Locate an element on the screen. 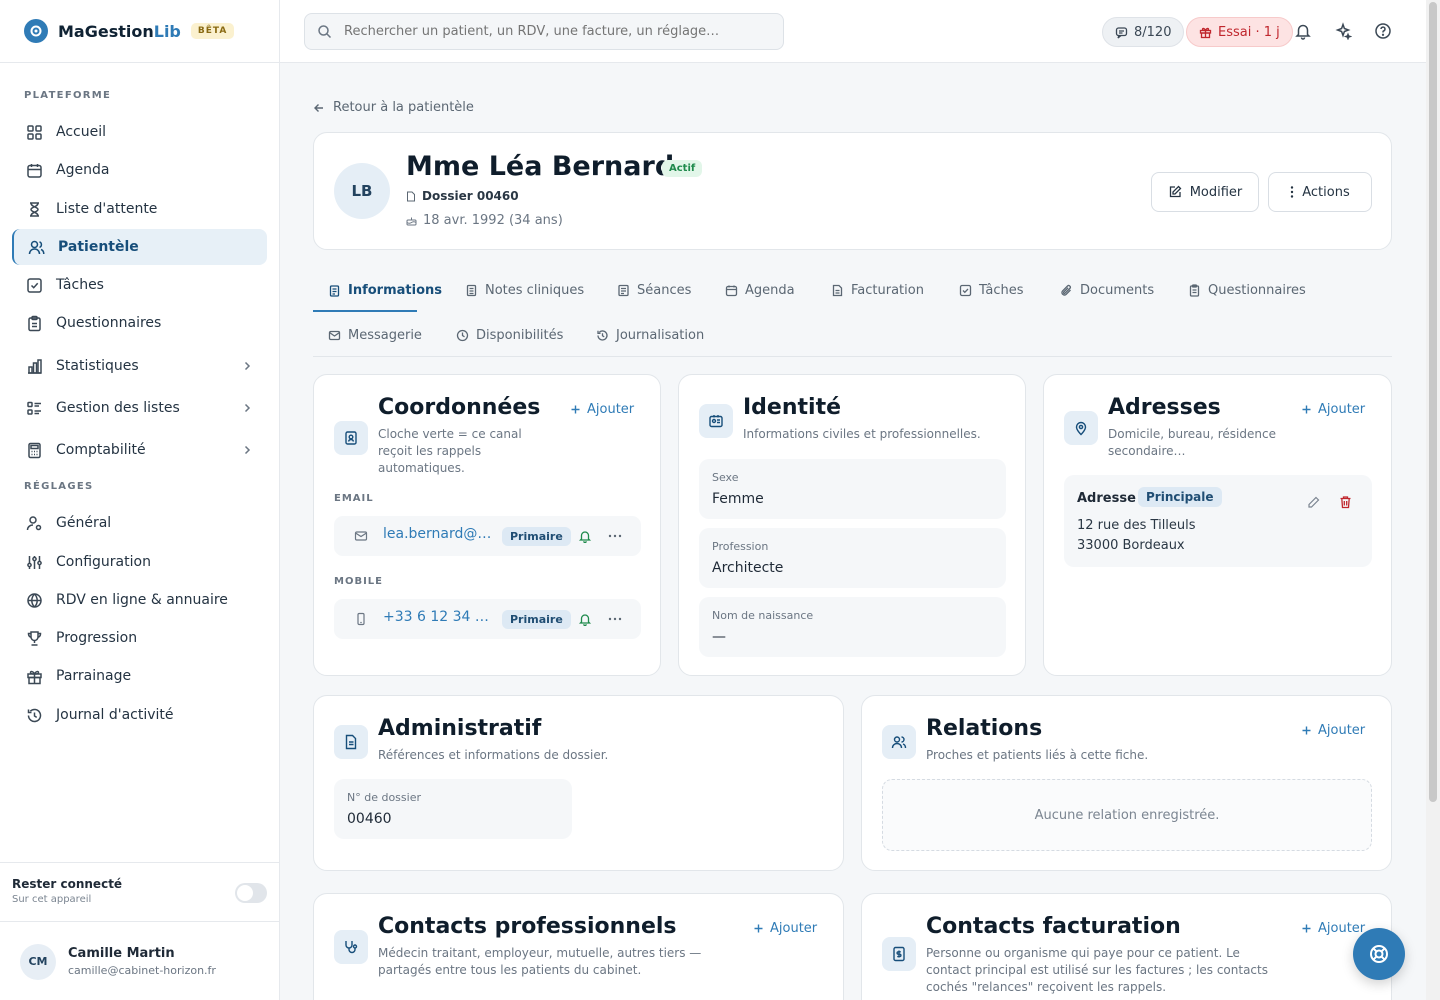  sidebar-item-journal: Journal d'activité is located at coordinates (139, 715).